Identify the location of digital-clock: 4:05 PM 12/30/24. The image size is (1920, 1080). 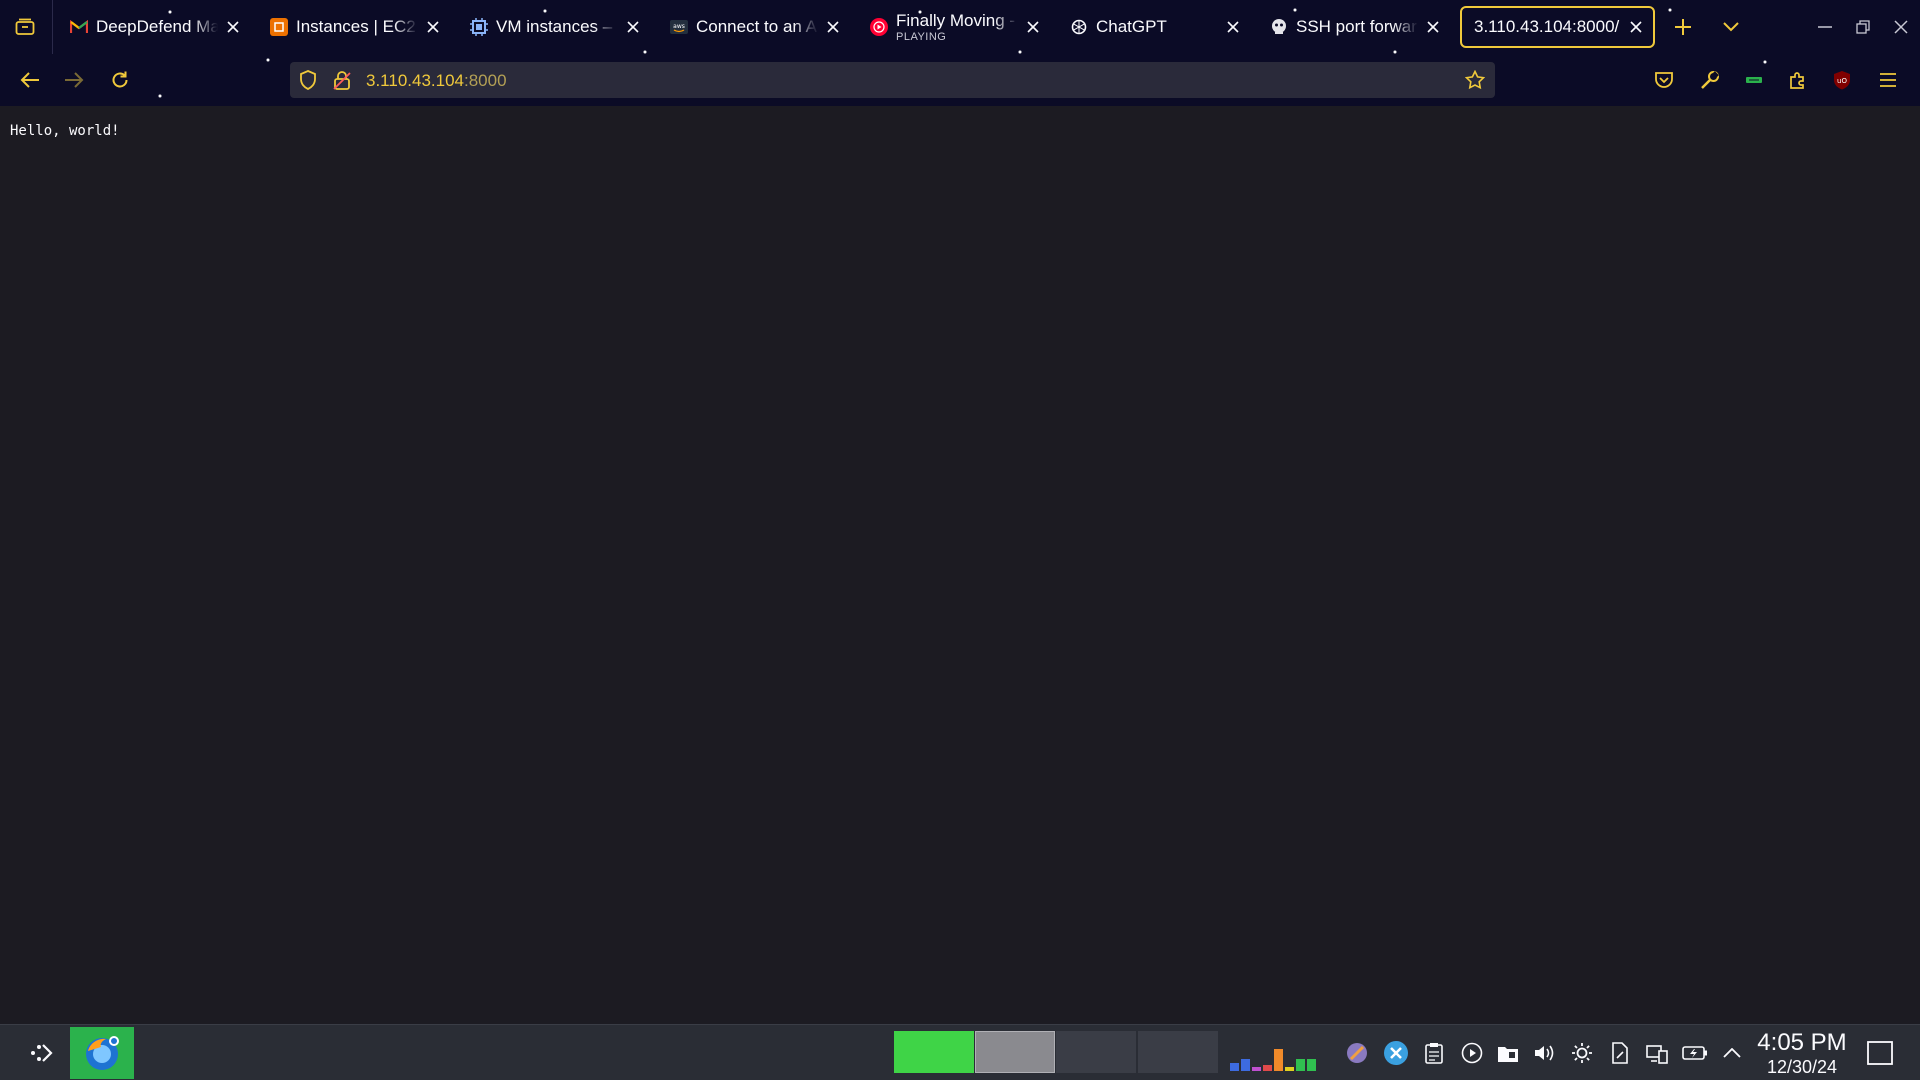
(1802, 1053).